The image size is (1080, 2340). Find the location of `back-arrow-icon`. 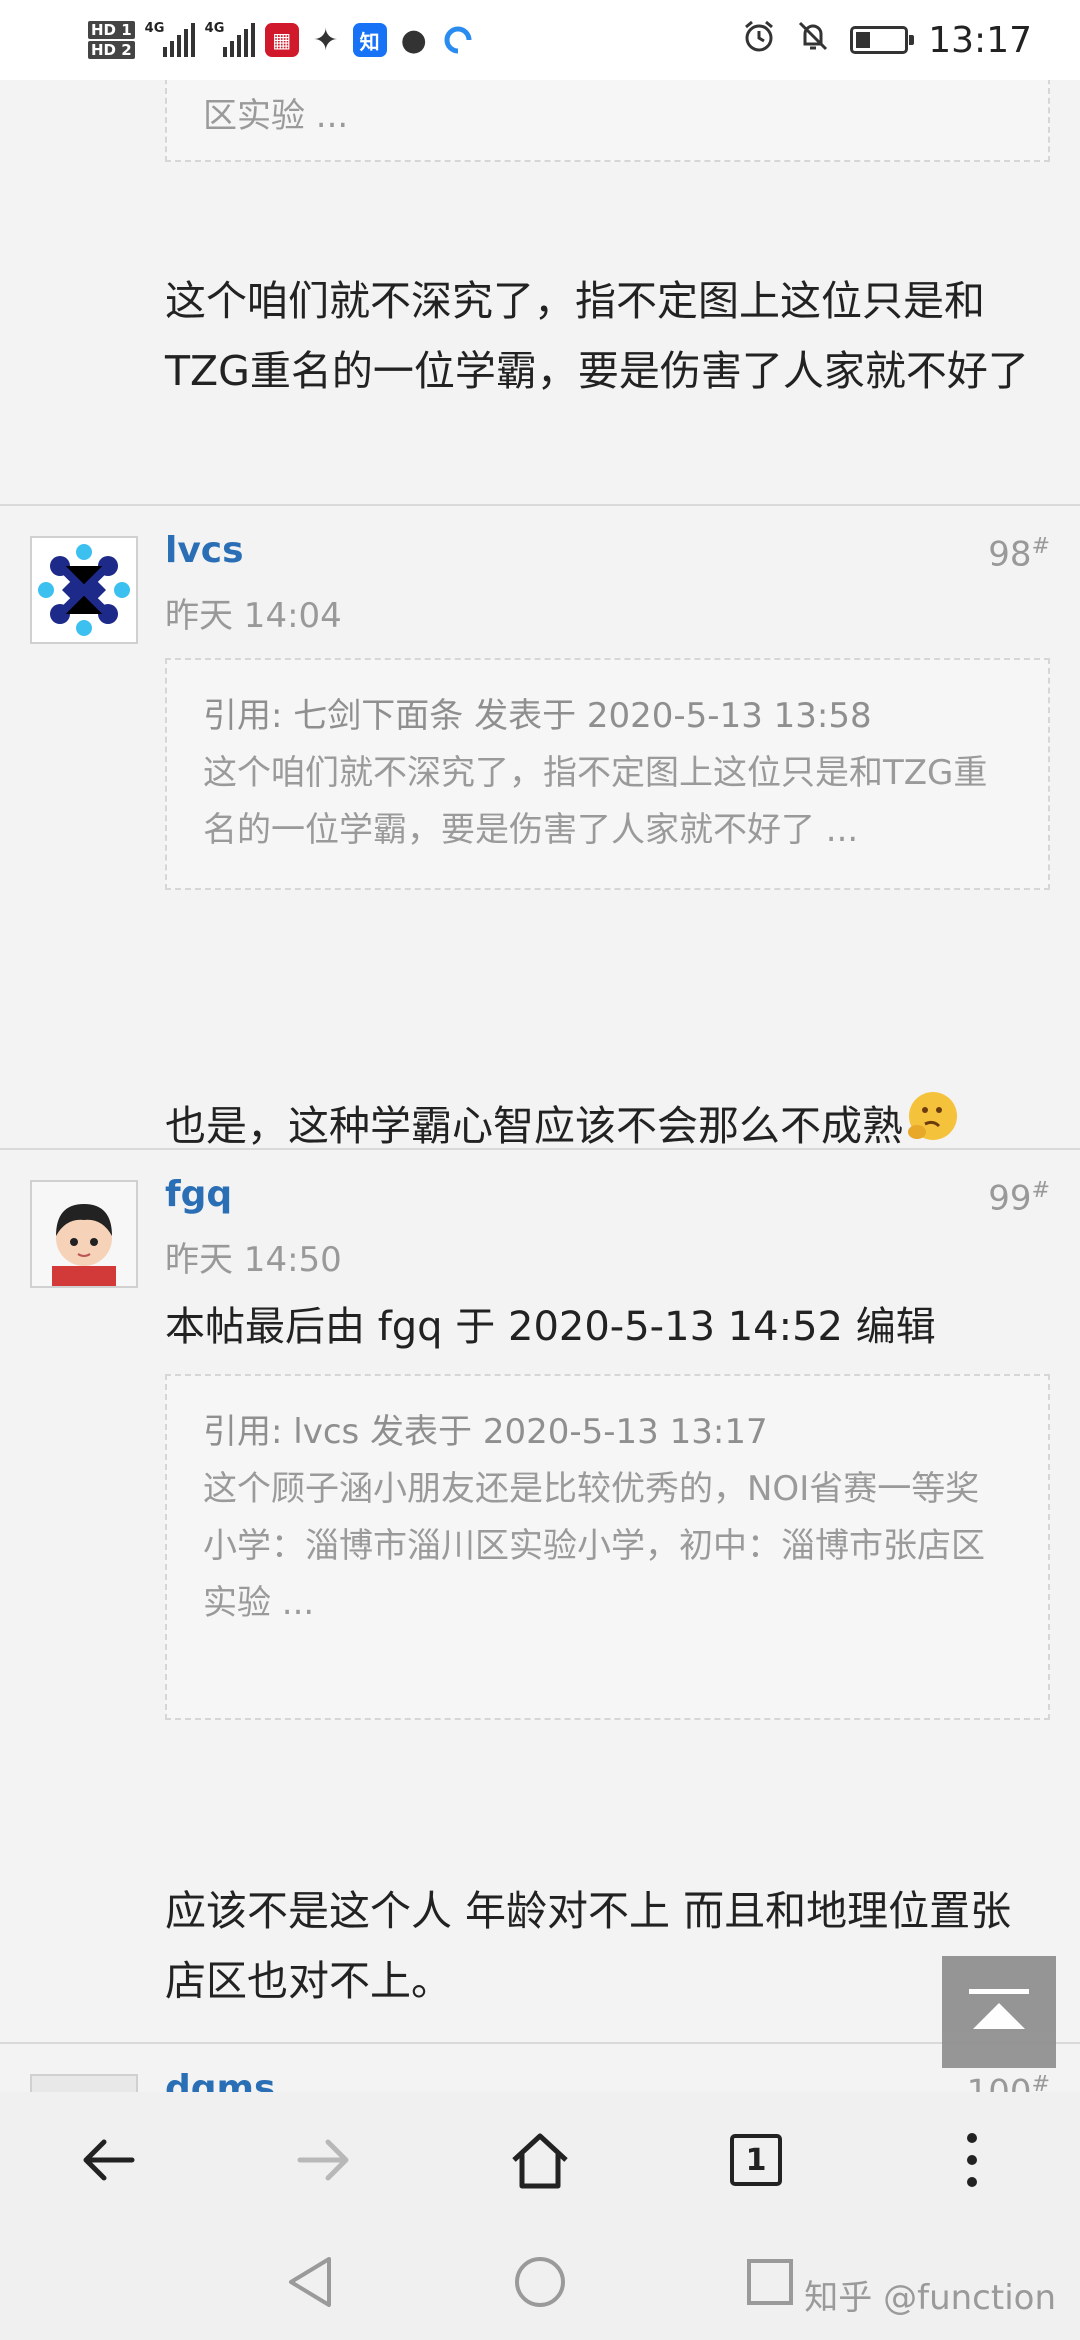

back-arrow-icon is located at coordinates (109, 2160).